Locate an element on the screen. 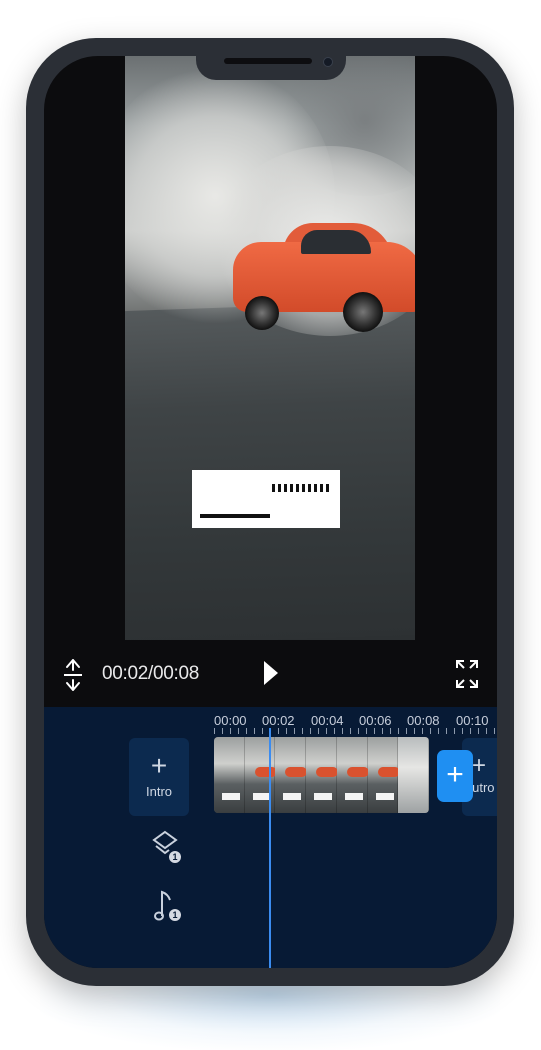  timeline-tick: 00:04 is located at coordinates (327, 720).